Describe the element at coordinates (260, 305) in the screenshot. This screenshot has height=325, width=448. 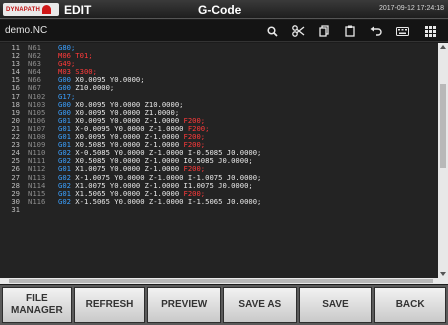
I see `save-as-button: SAVE AS` at that location.